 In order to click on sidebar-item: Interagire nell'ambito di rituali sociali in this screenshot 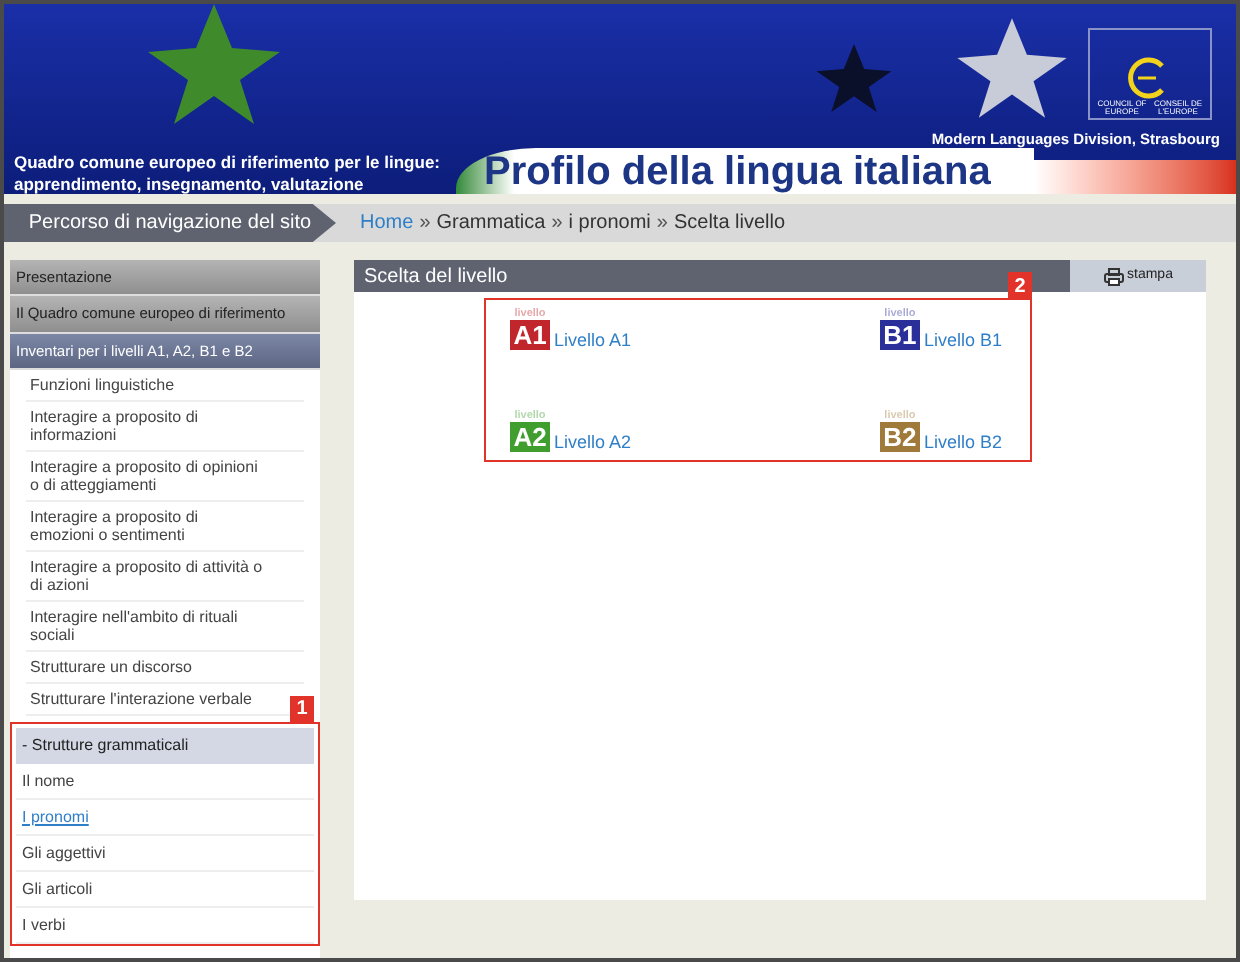, I will do `click(148, 625)`.